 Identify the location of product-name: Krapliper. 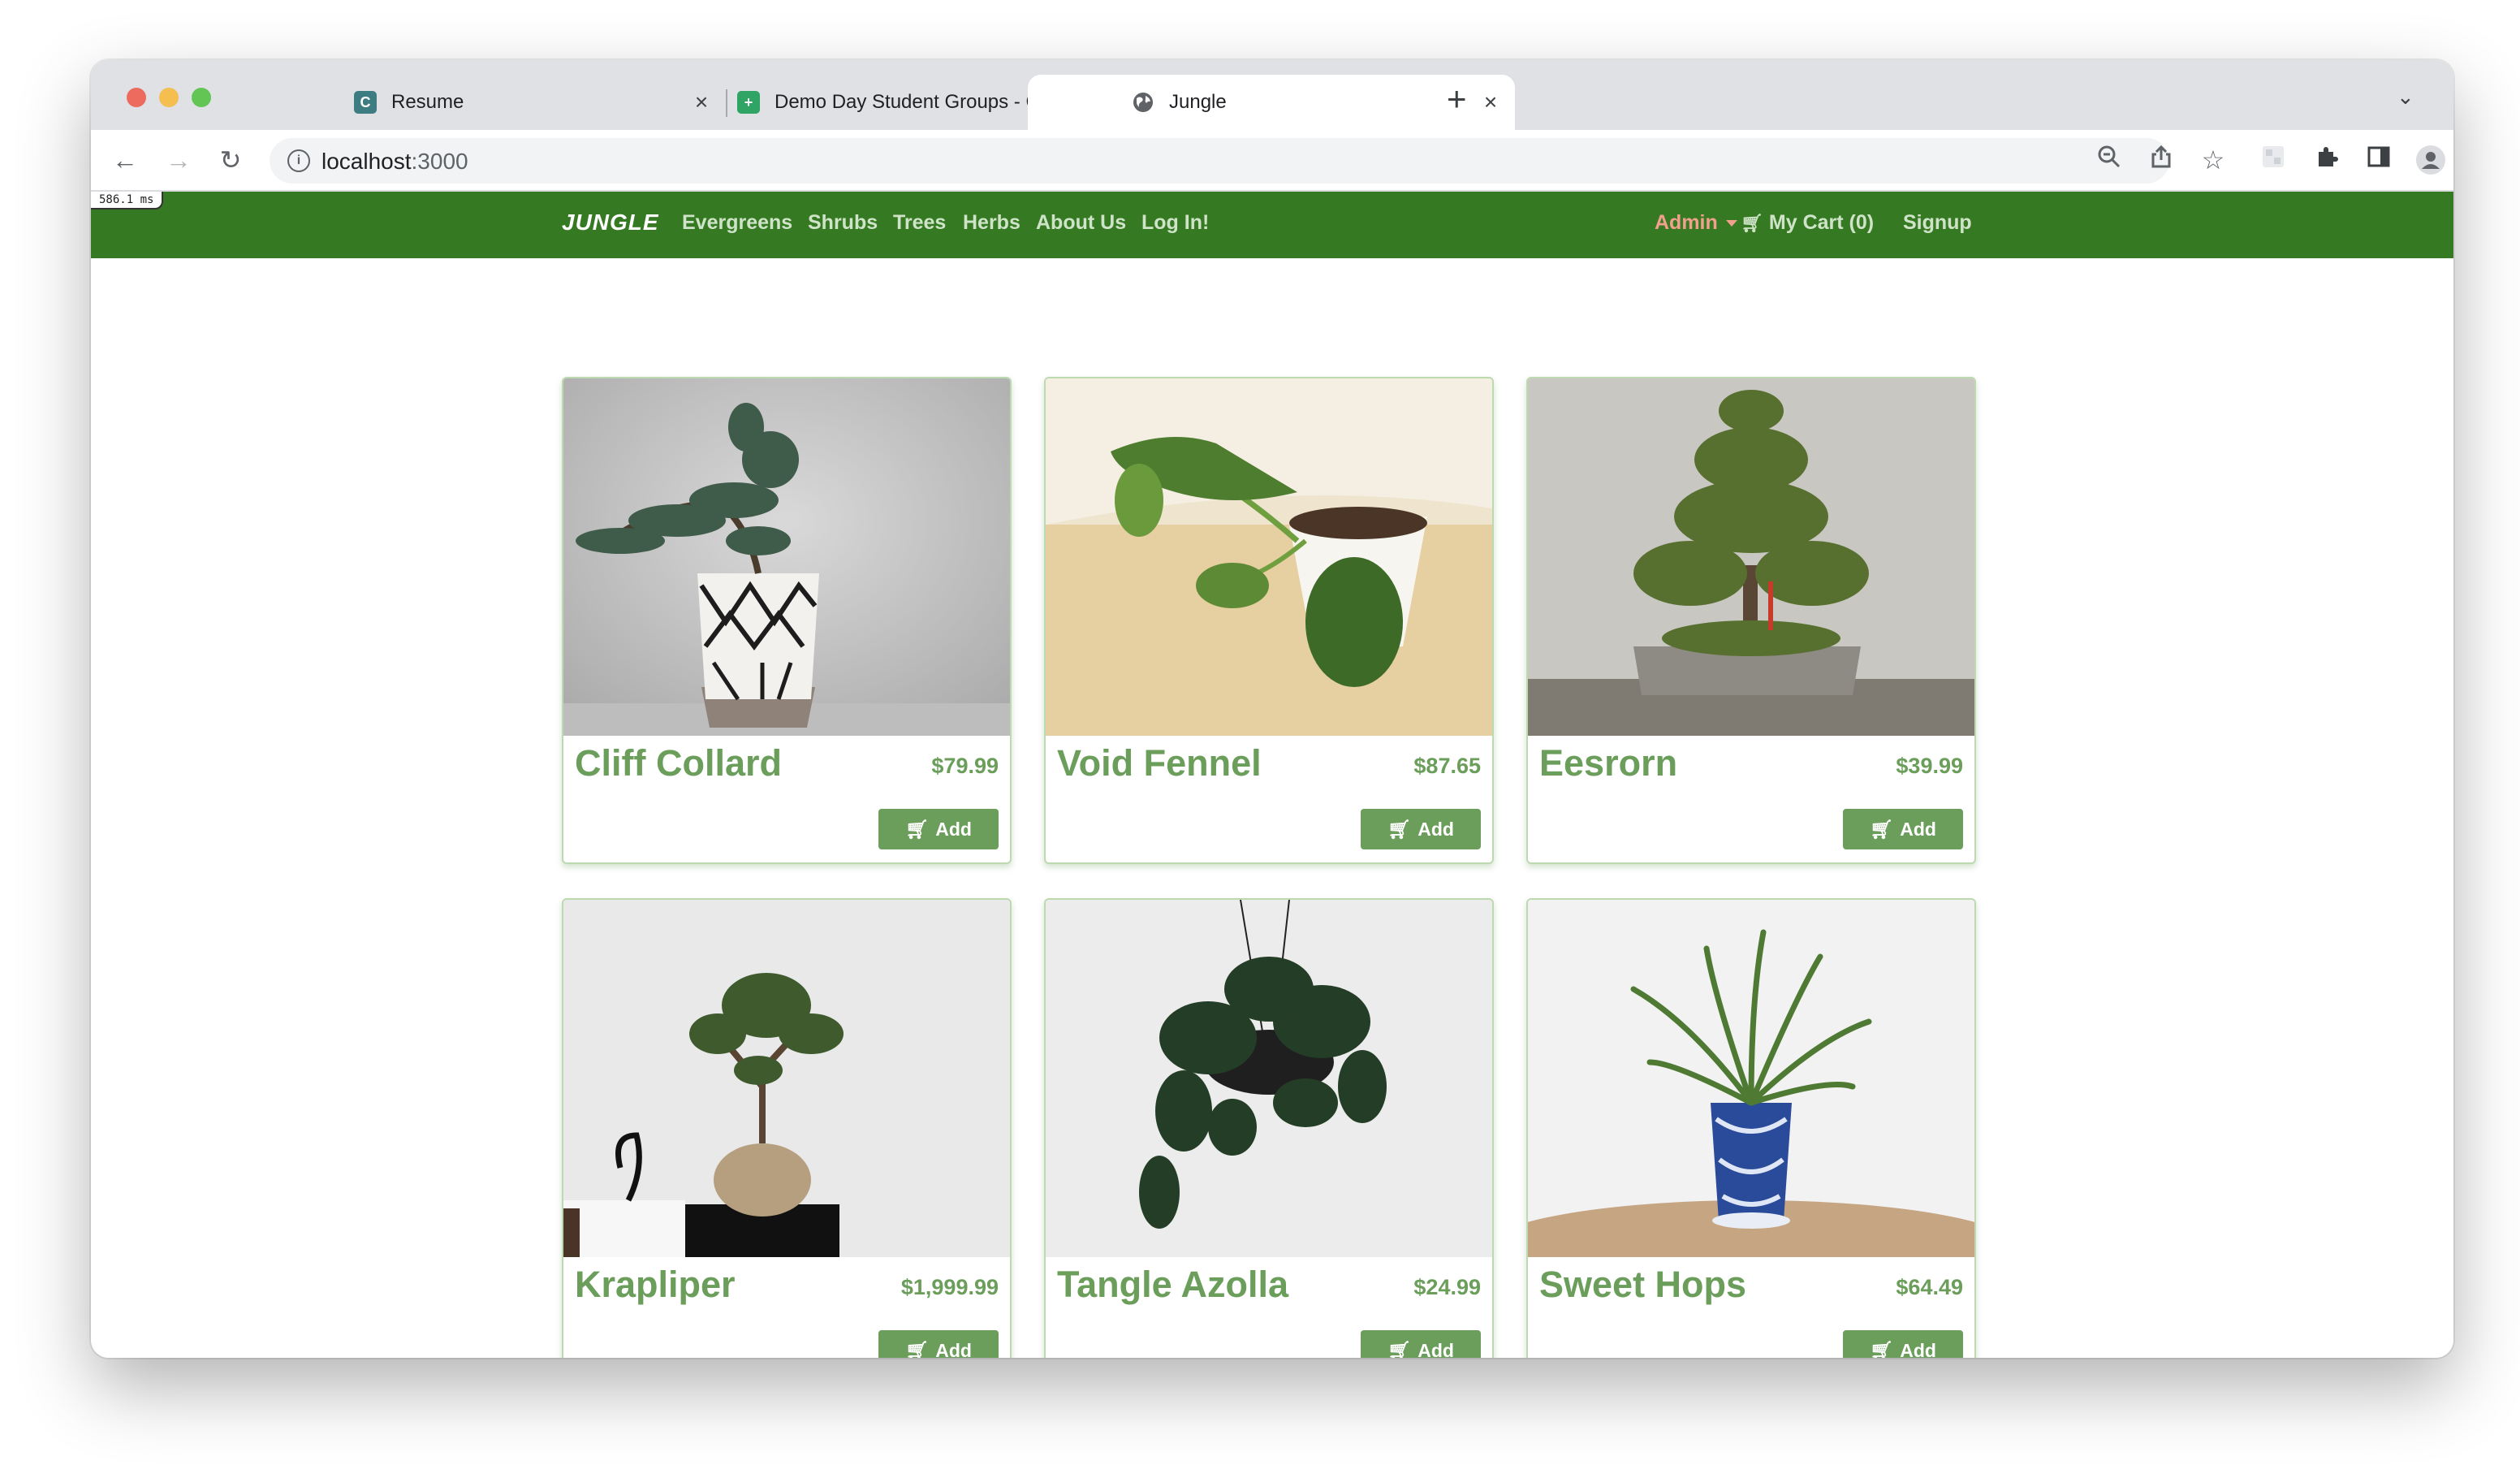
(655, 1285).